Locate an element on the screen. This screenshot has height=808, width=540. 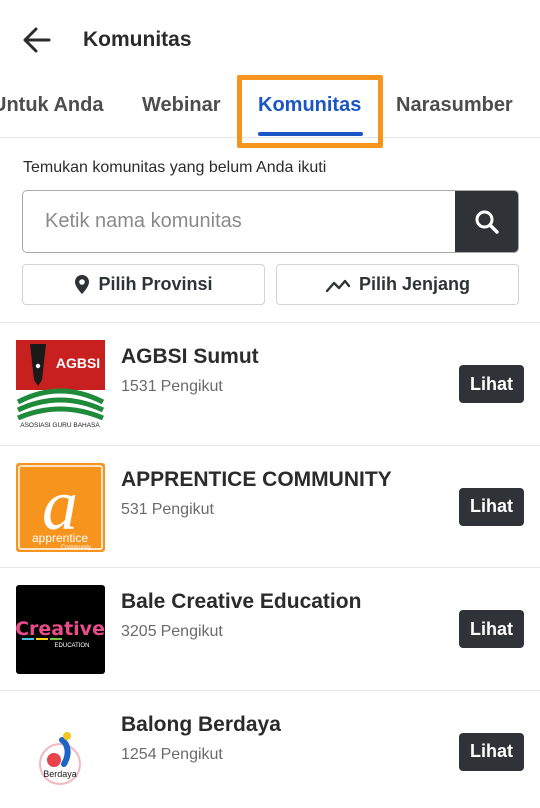
tab-untuk-anda: Untuk Anda is located at coordinates (51, 105).